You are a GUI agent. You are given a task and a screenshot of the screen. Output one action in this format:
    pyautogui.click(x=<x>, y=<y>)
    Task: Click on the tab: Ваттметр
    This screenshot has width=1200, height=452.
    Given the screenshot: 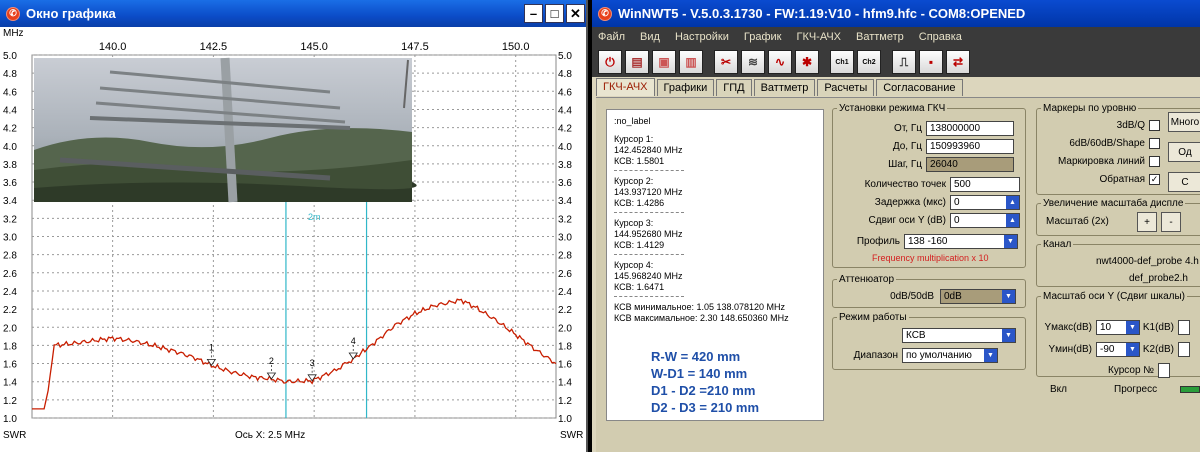 What is the action you would take?
    pyautogui.click(x=784, y=87)
    